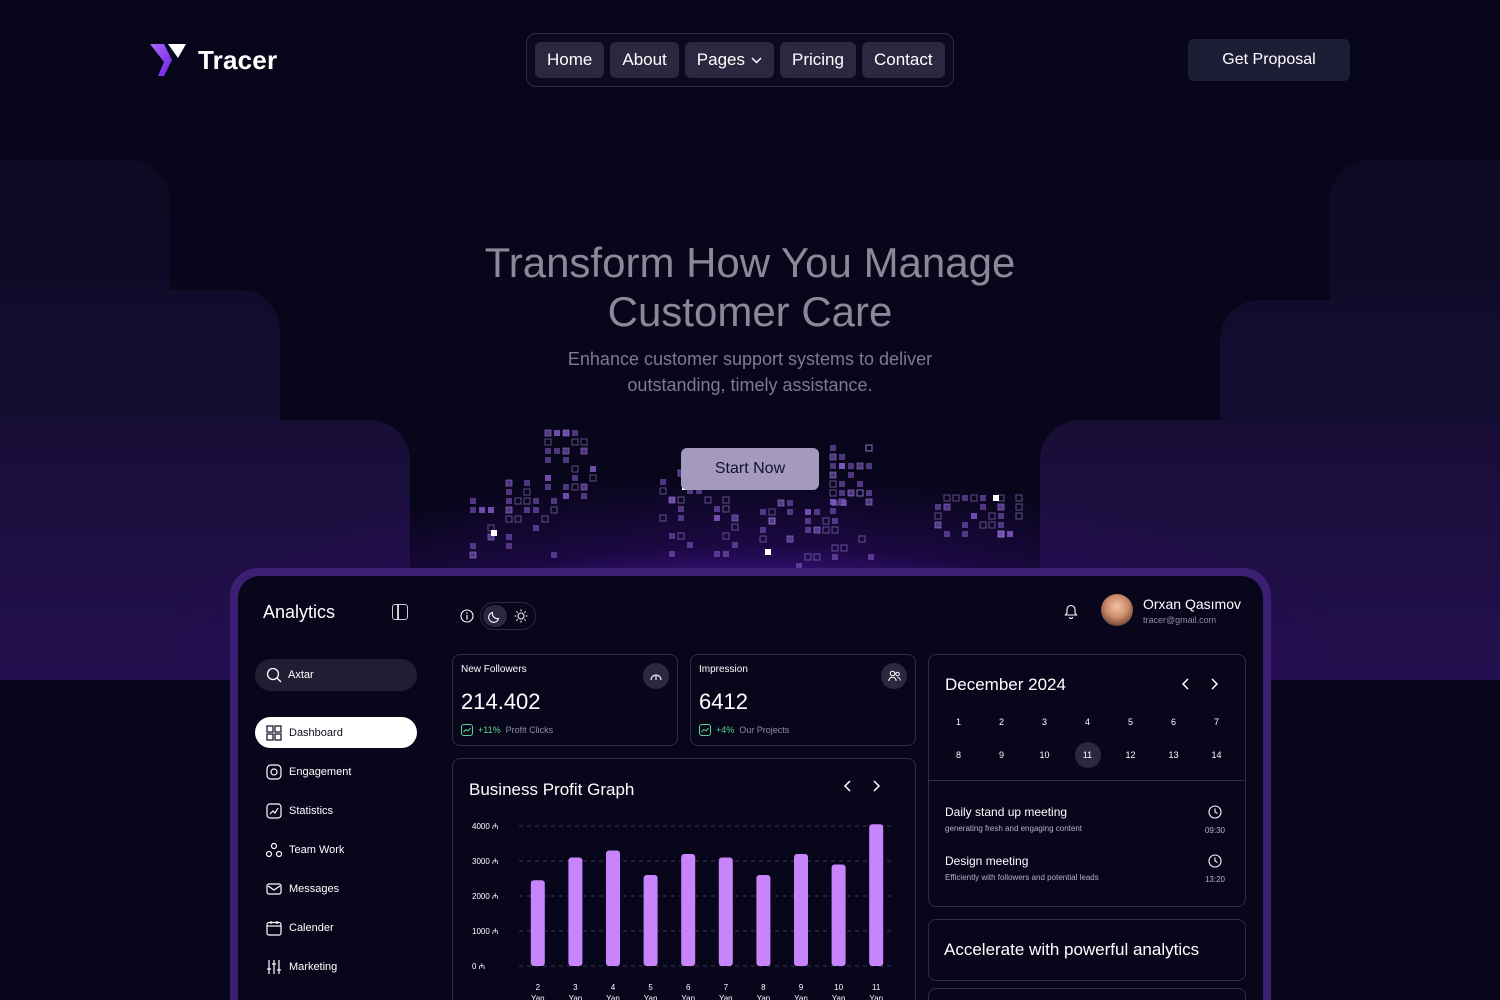  What do you see at coordinates (1006, 812) in the screenshot?
I see `event-title: Daily stand up meeting` at bounding box center [1006, 812].